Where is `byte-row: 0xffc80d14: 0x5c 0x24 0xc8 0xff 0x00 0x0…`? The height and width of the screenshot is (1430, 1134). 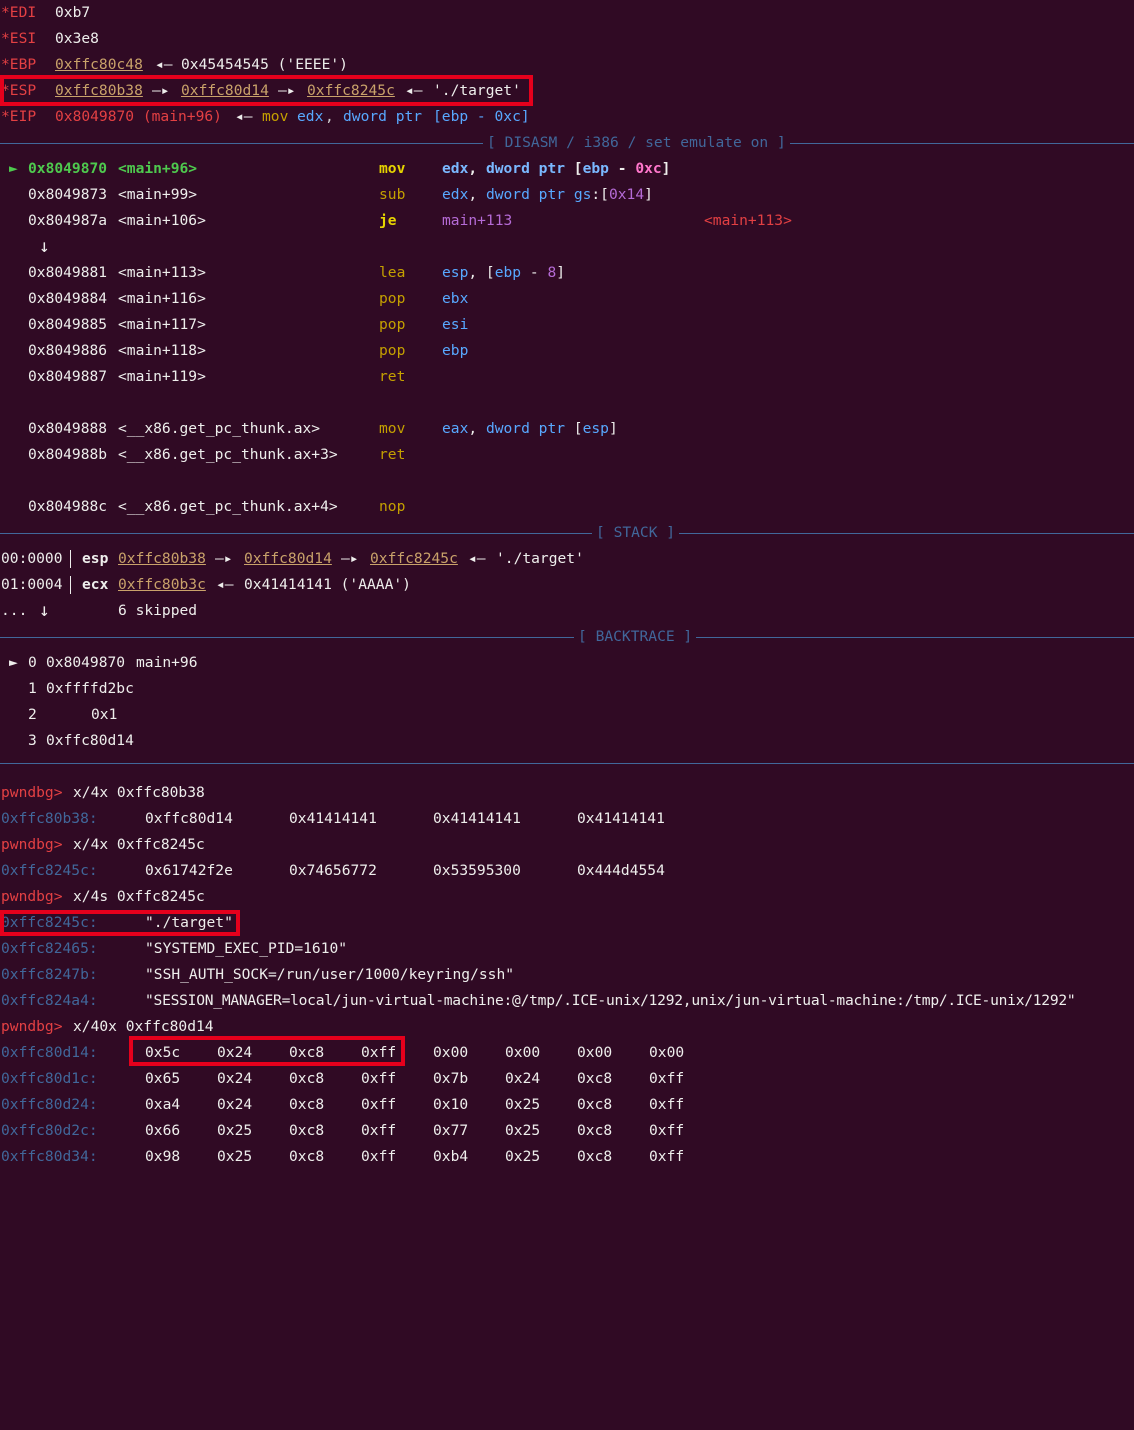 byte-row: 0xffc80d14: 0x5c 0x24 0xc8 0xff 0x00 0x0… is located at coordinates (342, 1053).